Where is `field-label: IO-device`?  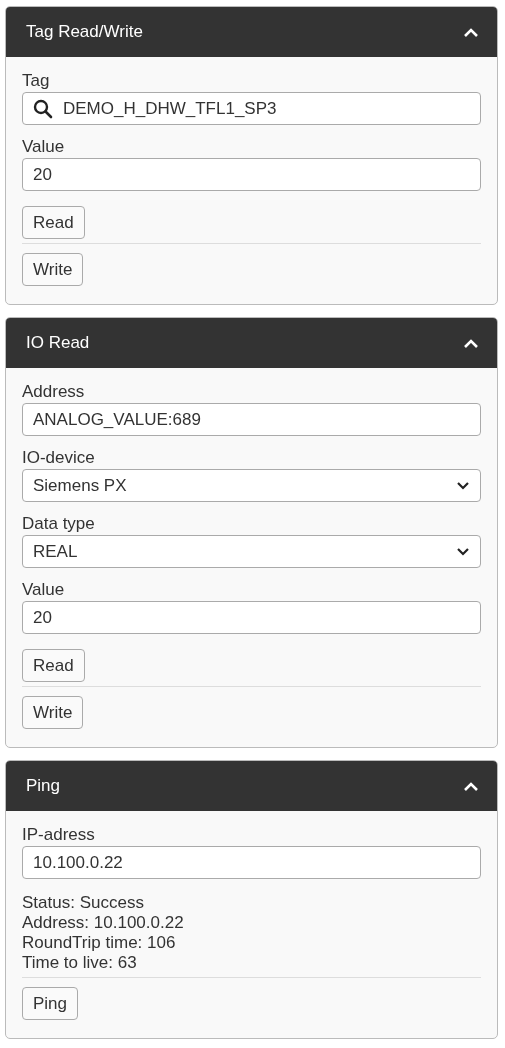
field-label: IO-device is located at coordinates (58, 458).